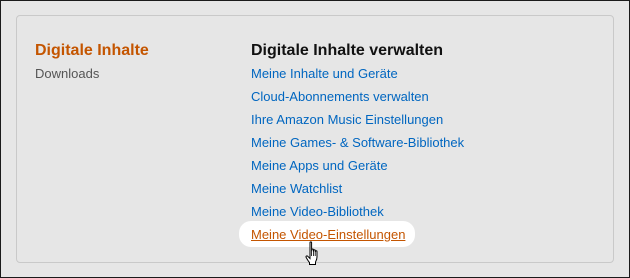  What do you see at coordinates (311, 253) in the screenshot?
I see `hand-pointer-icon` at bounding box center [311, 253].